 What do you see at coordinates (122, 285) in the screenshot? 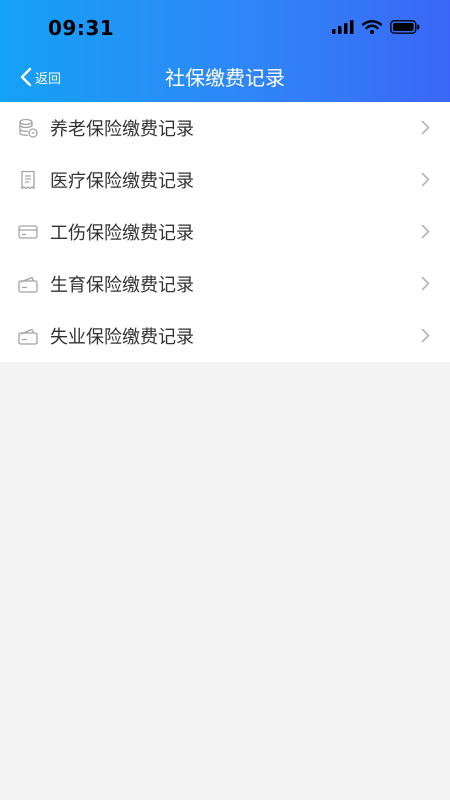
I see `list-item-label: 生育保险缴费记录` at bounding box center [122, 285].